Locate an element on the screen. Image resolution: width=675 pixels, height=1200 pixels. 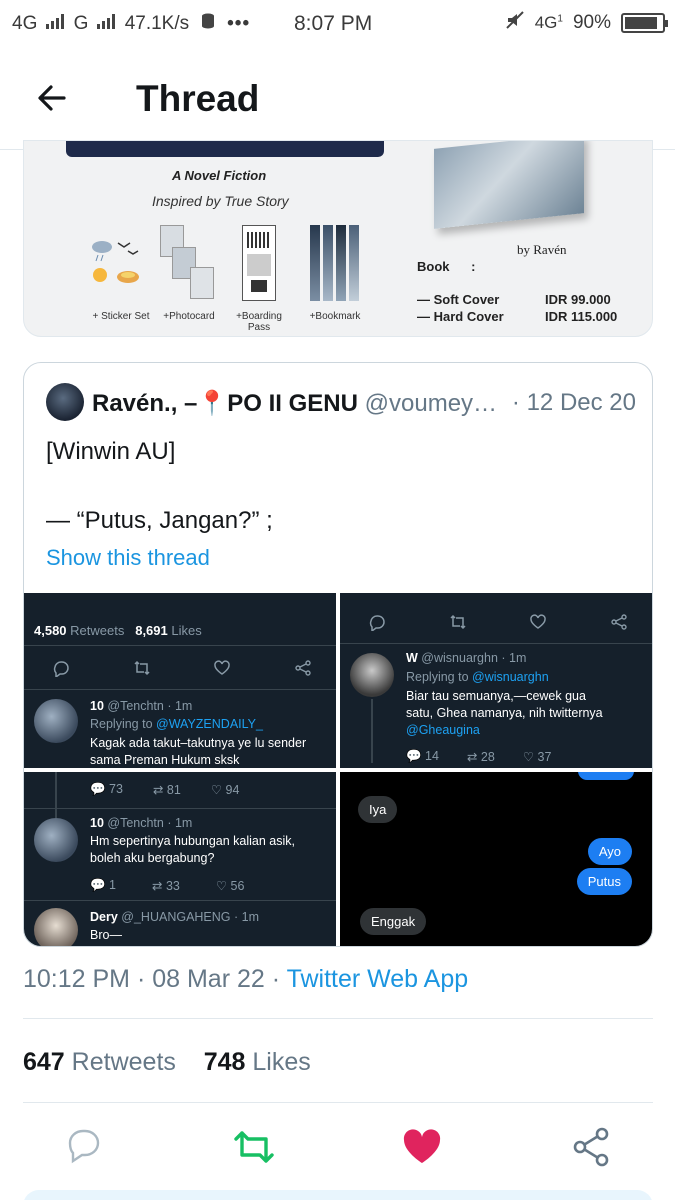
photocard-illustration is located at coordinates (190, 264).